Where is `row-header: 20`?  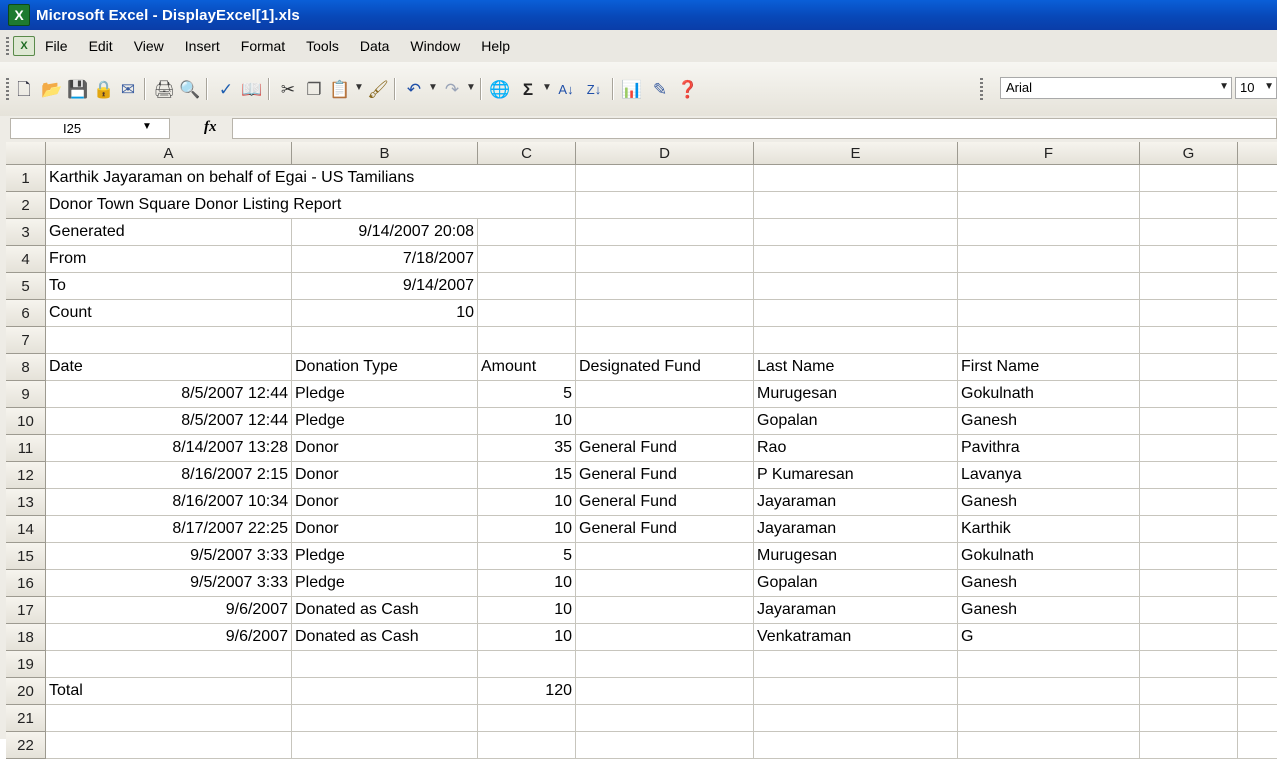
row-header: 20 is located at coordinates (26, 691).